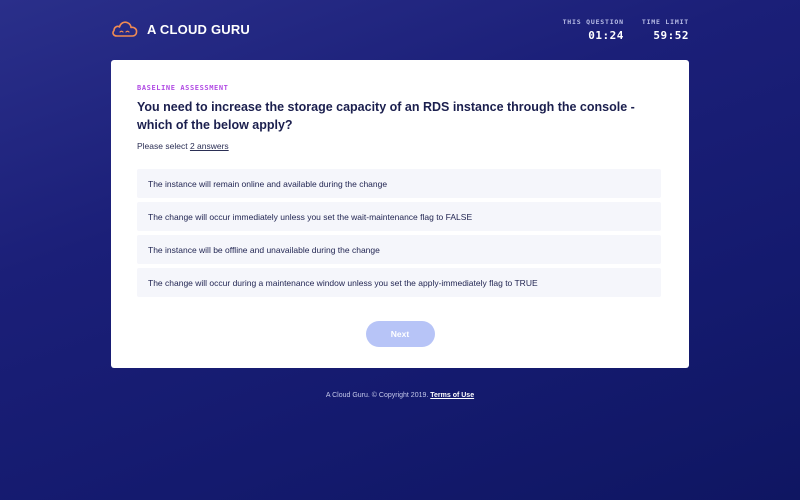 This screenshot has height=500, width=800. Describe the element at coordinates (593, 22) in the screenshot. I see `question-timer-label: THIS QUESTION` at that location.